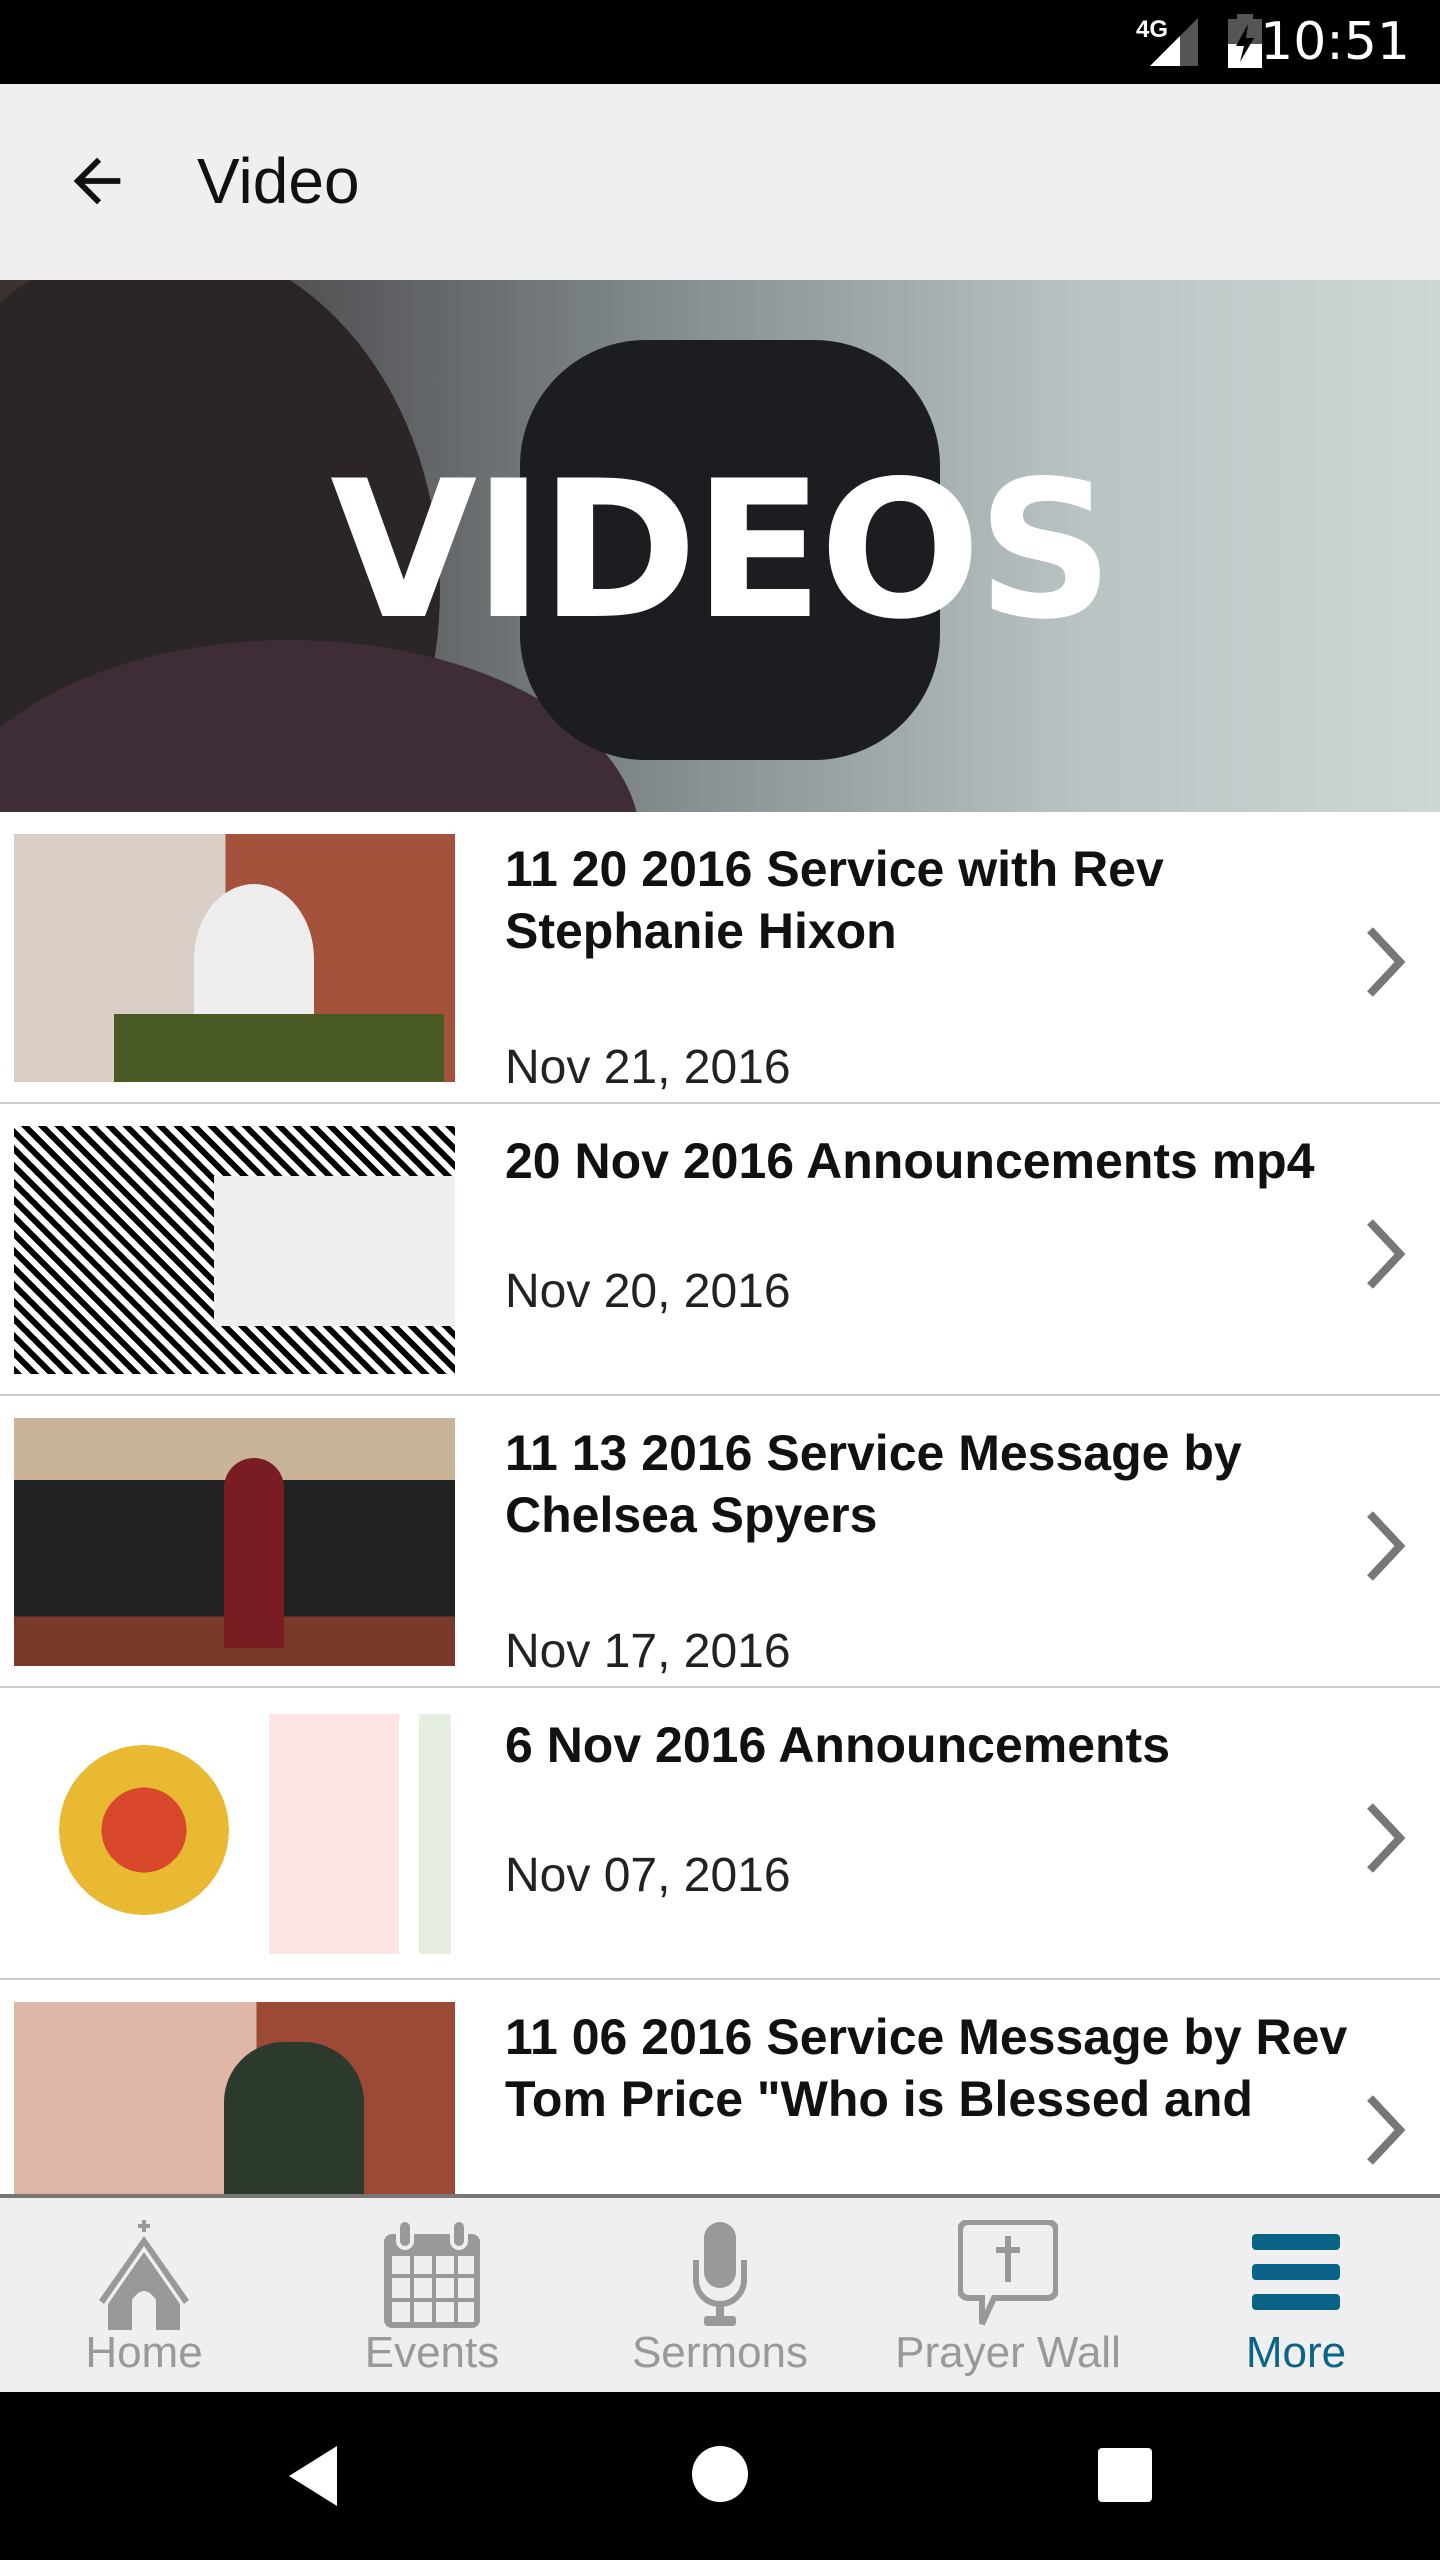  What do you see at coordinates (278, 181) in the screenshot?
I see `page-title: Video` at bounding box center [278, 181].